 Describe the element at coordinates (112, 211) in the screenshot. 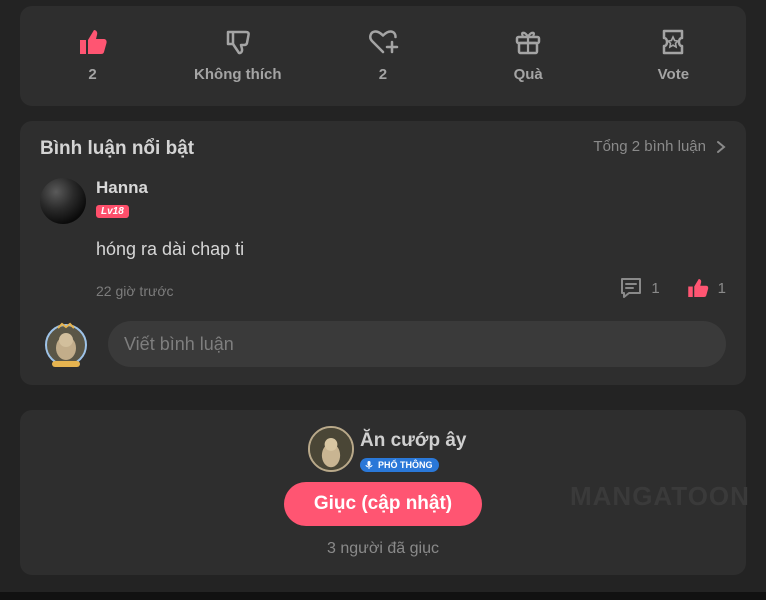

I see `level-badge: Lv18` at that location.